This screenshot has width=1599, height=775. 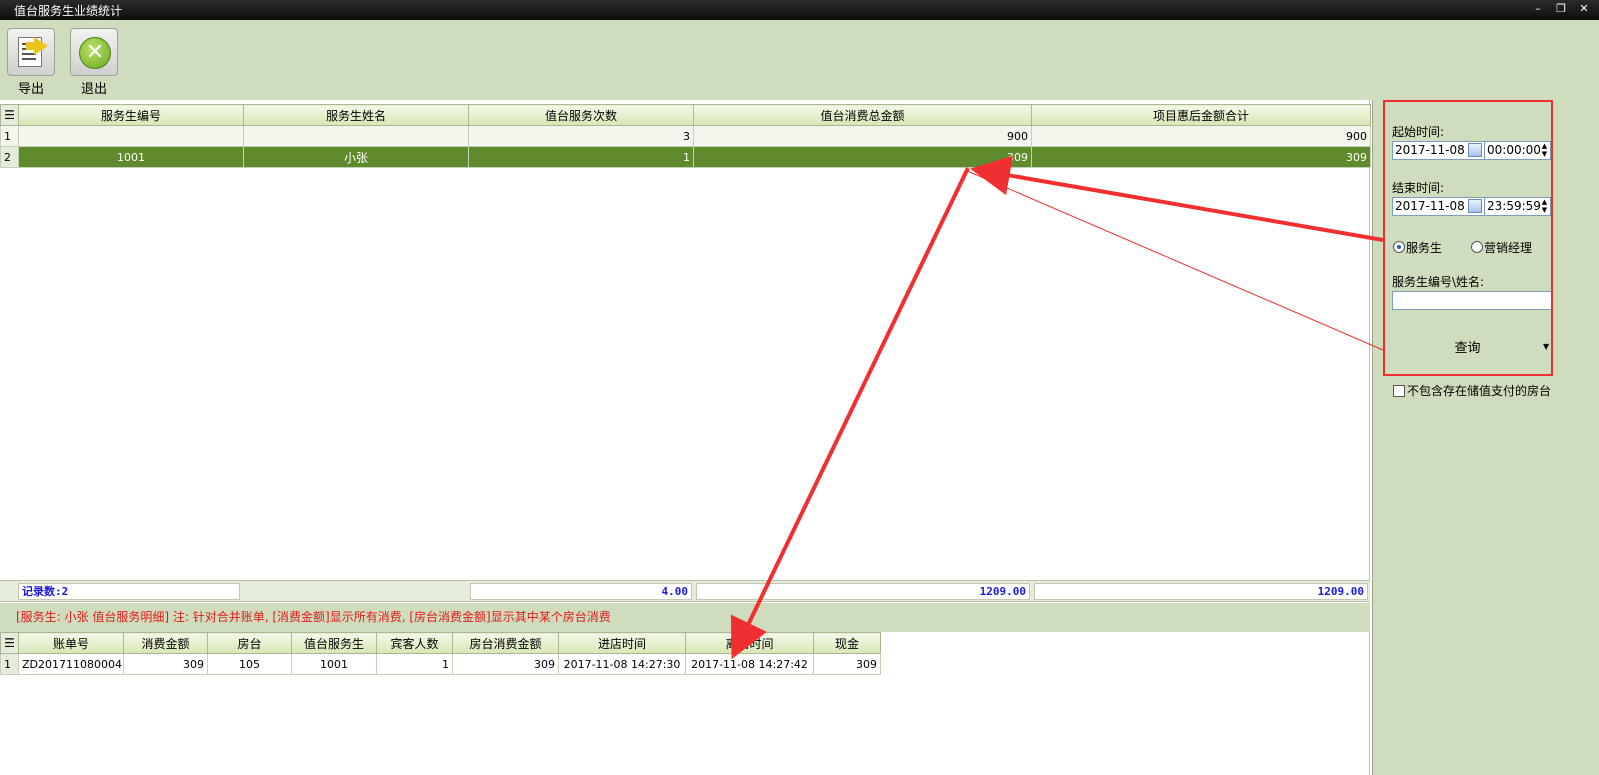 What do you see at coordinates (1538, 9) in the screenshot?
I see `minimize-button: –` at bounding box center [1538, 9].